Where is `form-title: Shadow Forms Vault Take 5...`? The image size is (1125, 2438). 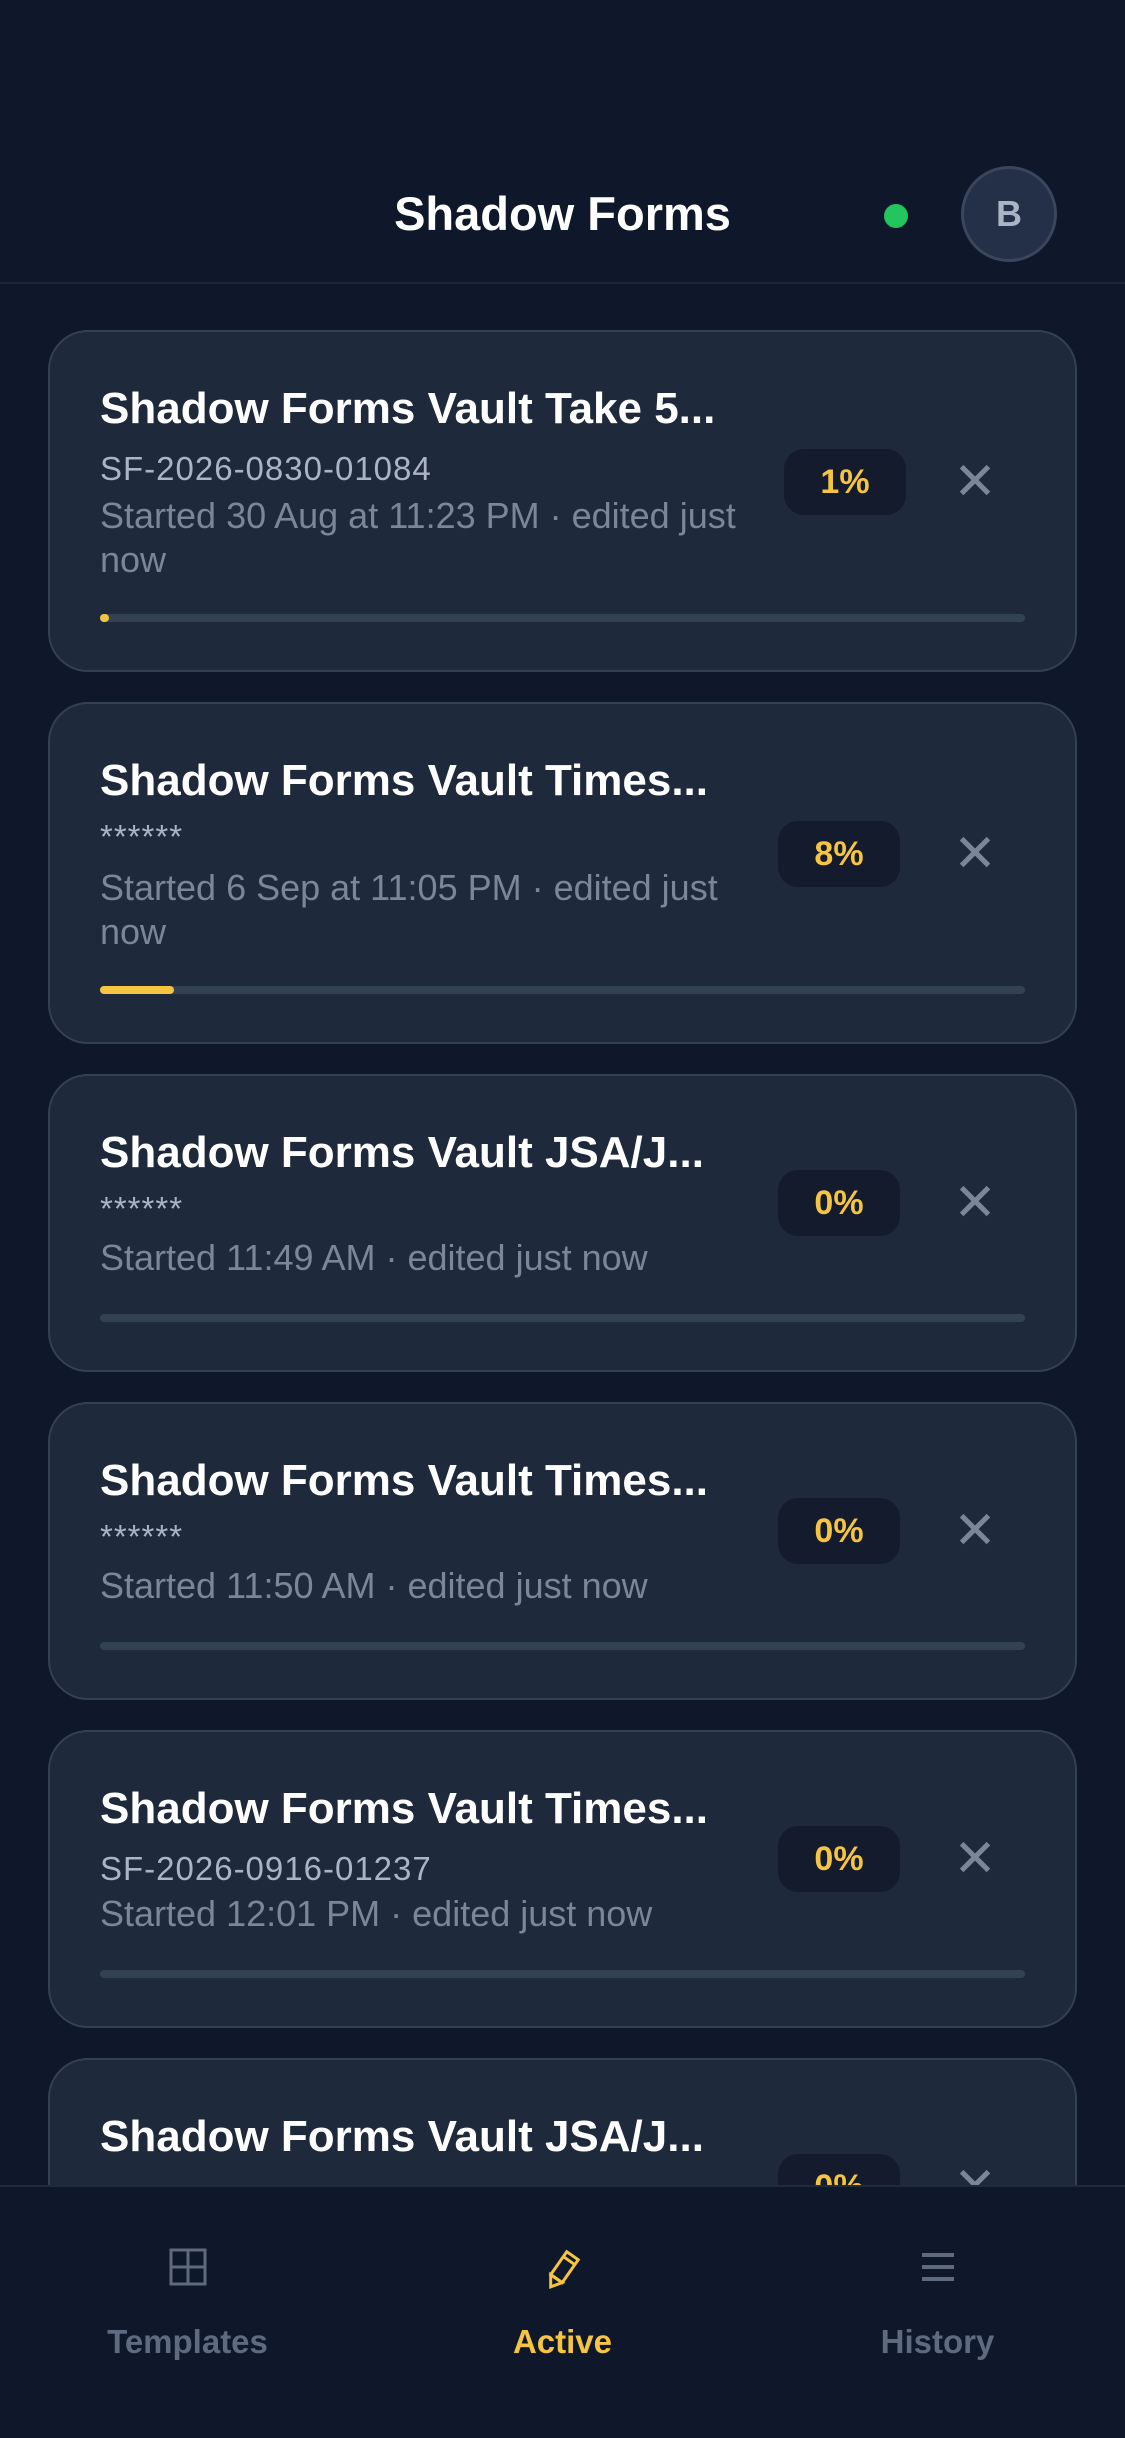
form-title: Shadow Forms Vault Take 5... is located at coordinates (408, 408).